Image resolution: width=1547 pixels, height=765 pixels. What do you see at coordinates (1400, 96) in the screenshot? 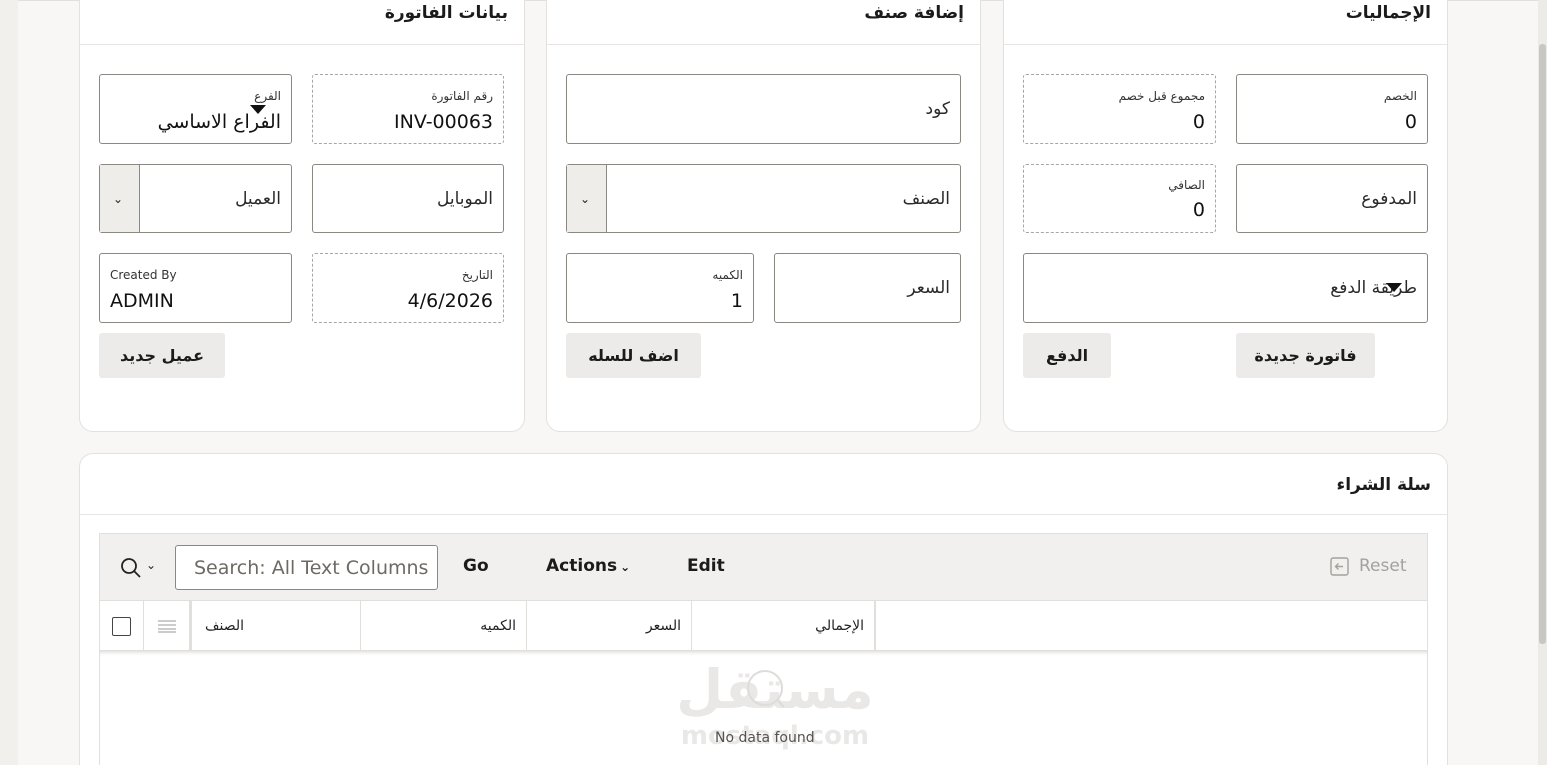
I see `discount-label: الخصم` at bounding box center [1400, 96].